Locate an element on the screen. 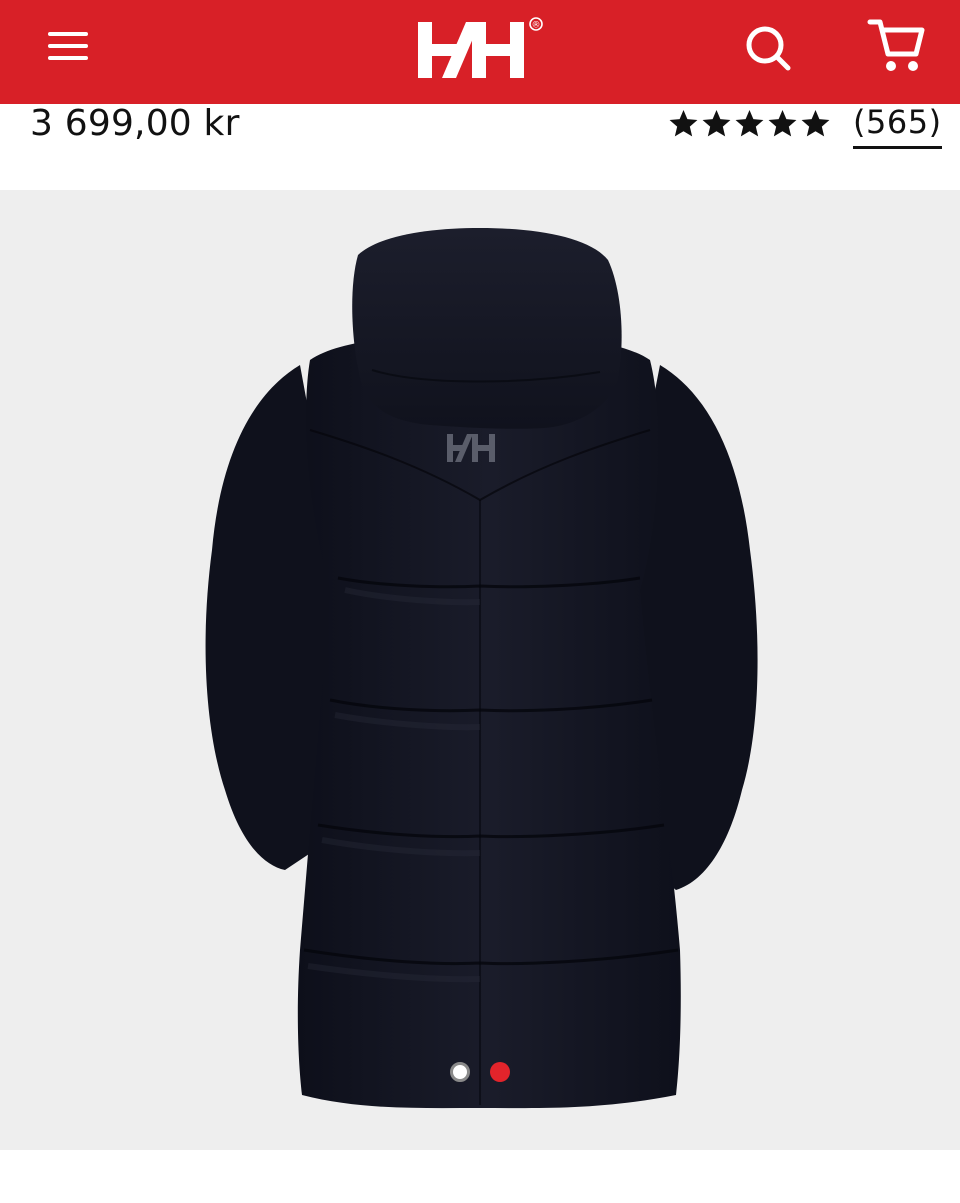  menu-button is located at coordinates (68, 48).